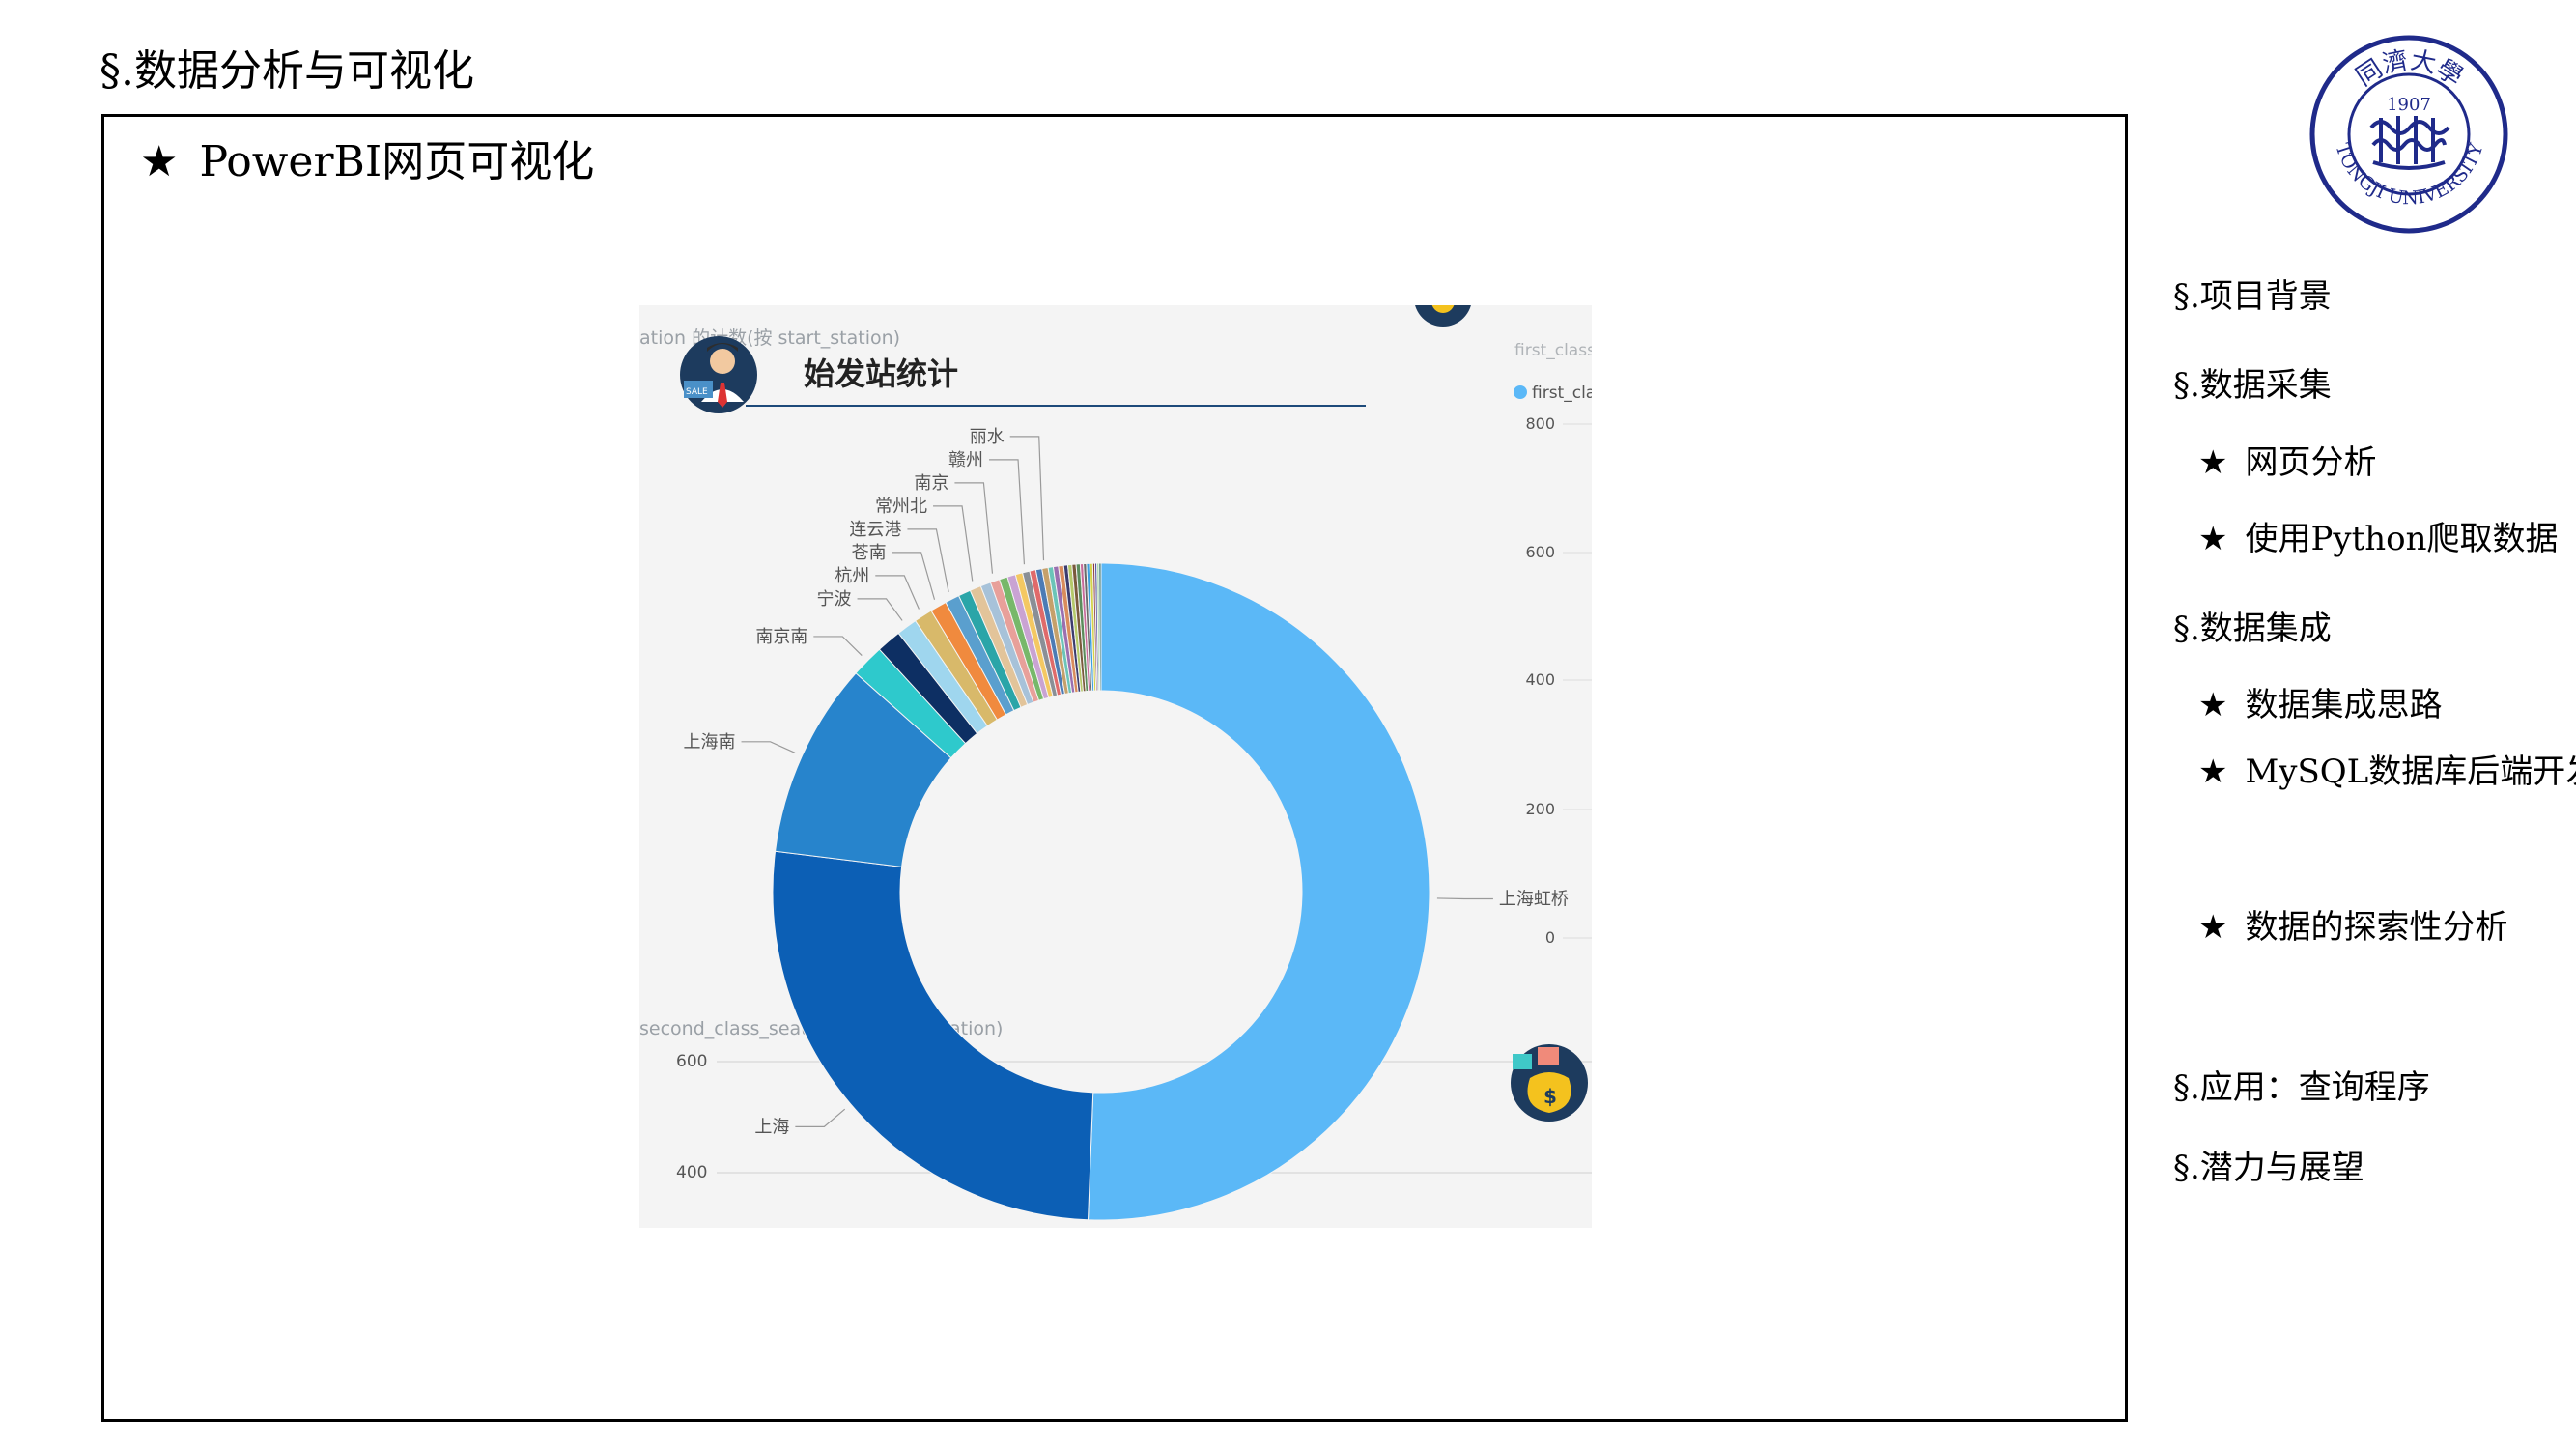 The width and height of the screenshot is (2576, 1449). What do you see at coordinates (881, 373) in the screenshot?
I see `chart-title: 始发站统计` at bounding box center [881, 373].